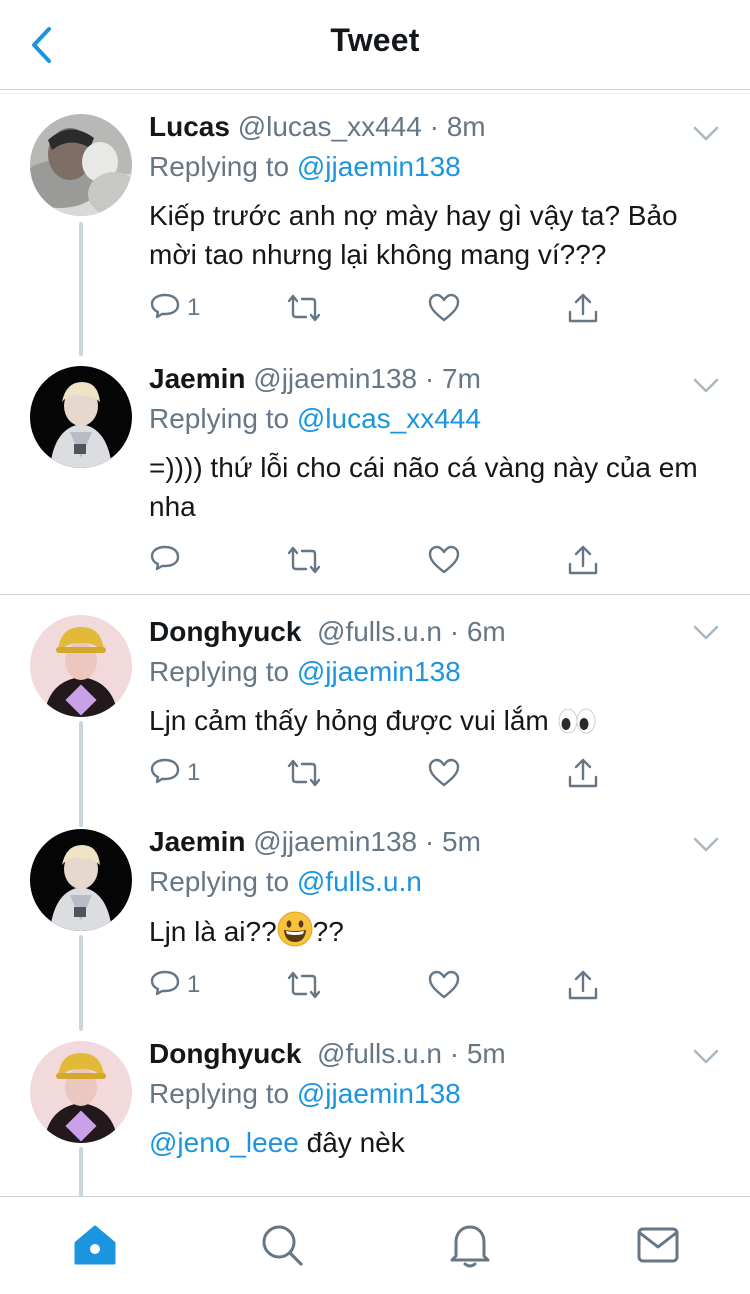  I want to click on mention-link: @lucas_xx444, so click(389, 418).